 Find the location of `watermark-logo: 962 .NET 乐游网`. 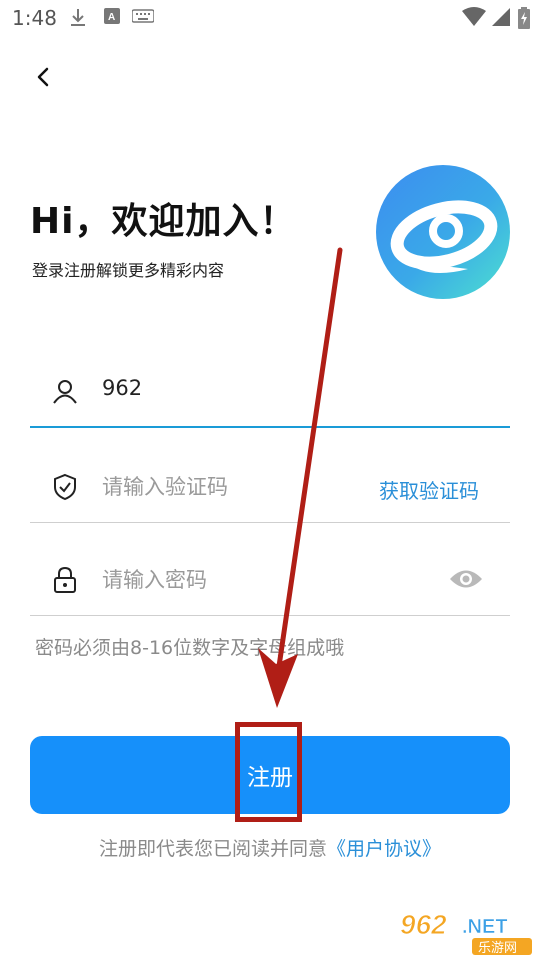

watermark-logo: 962 .NET 乐游网 is located at coordinates (467, 931).